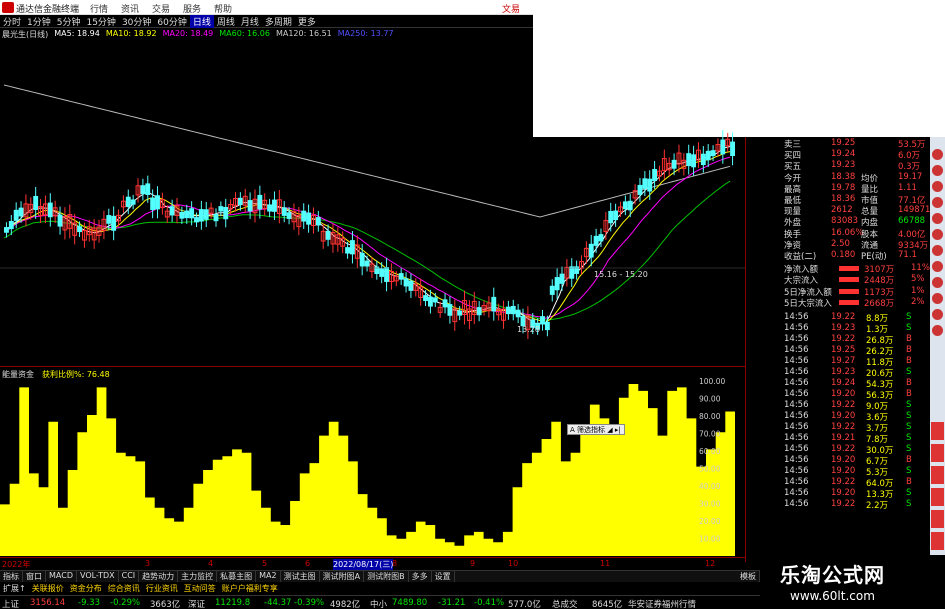 This screenshot has width=945, height=610. What do you see at coordinates (162, 588) in the screenshot?
I see `info-tab: 行业资讯` at bounding box center [162, 588].